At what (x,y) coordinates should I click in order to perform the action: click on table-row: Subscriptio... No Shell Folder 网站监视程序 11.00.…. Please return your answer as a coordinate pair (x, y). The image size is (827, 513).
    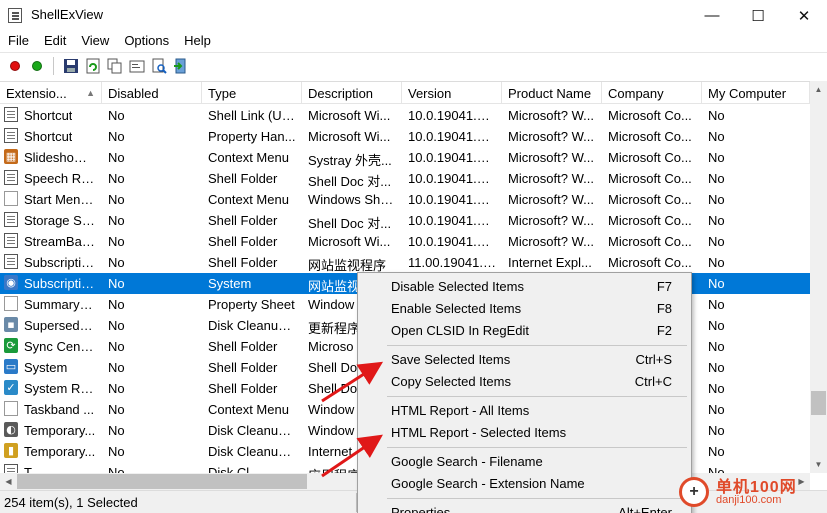
    Looking at the image, I should click on (405, 262).